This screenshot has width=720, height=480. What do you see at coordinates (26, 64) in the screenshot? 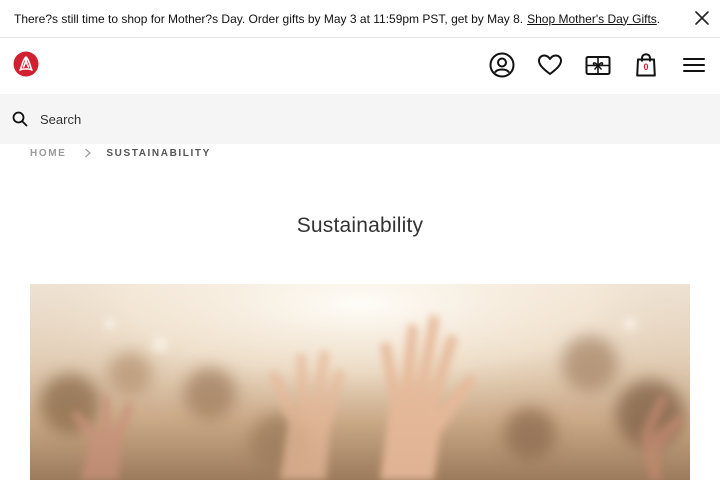
I see `lululemon-logo-icon` at bounding box center [26, 64].